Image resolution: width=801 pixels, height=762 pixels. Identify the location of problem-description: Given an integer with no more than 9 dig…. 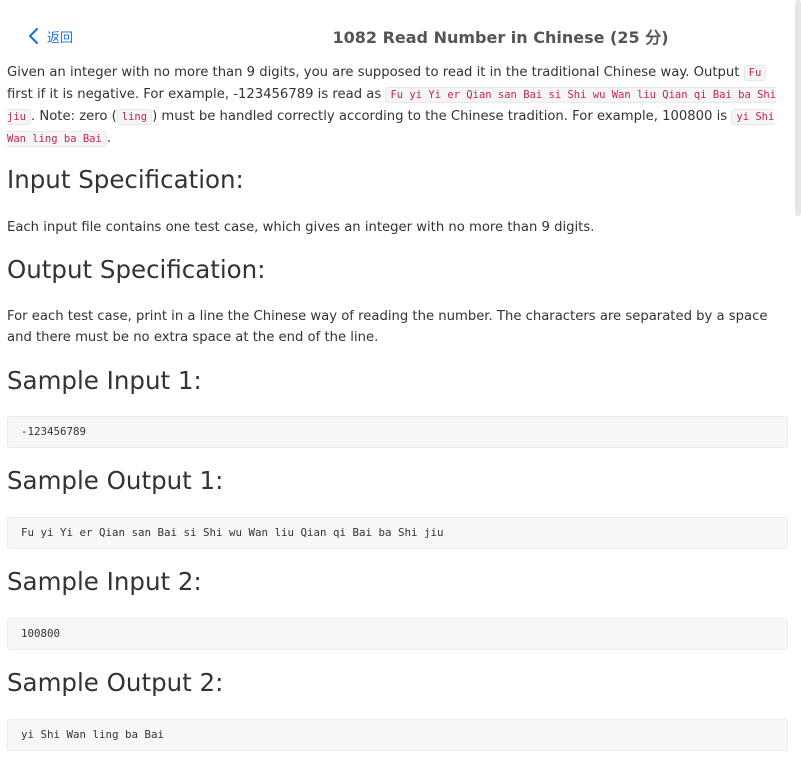
(397, 106).